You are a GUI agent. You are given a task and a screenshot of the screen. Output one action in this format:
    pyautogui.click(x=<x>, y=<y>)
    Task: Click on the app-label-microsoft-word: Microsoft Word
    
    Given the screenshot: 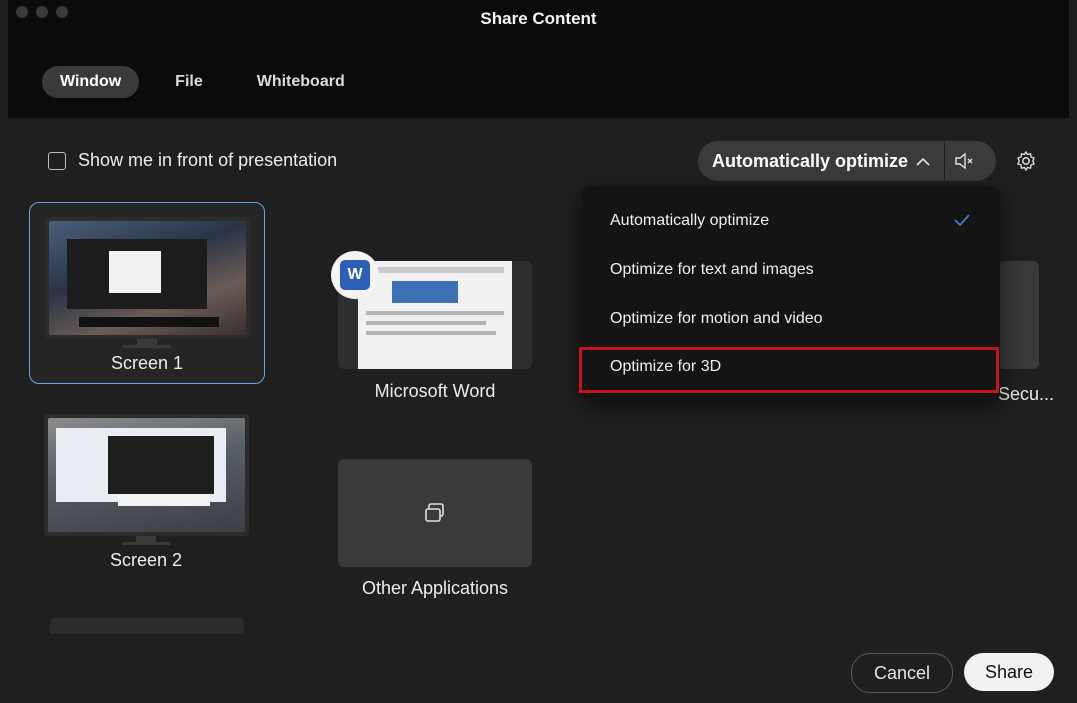 What is the action you would take?
    pyautogui.click(x=435, y=391)
    